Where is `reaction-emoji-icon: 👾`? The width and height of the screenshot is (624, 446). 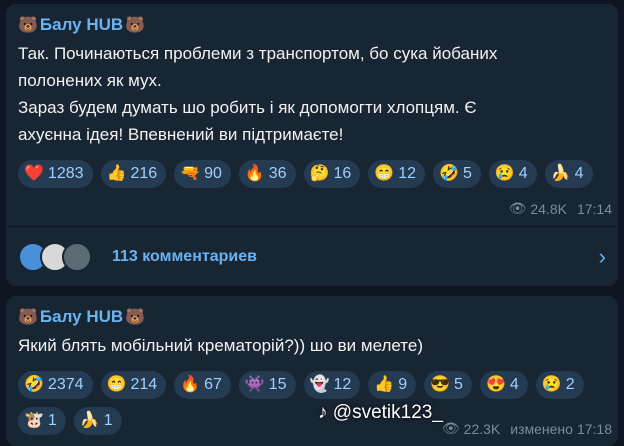 reaction-emoji-icon: 👾 is located at coordinates (254, 384).